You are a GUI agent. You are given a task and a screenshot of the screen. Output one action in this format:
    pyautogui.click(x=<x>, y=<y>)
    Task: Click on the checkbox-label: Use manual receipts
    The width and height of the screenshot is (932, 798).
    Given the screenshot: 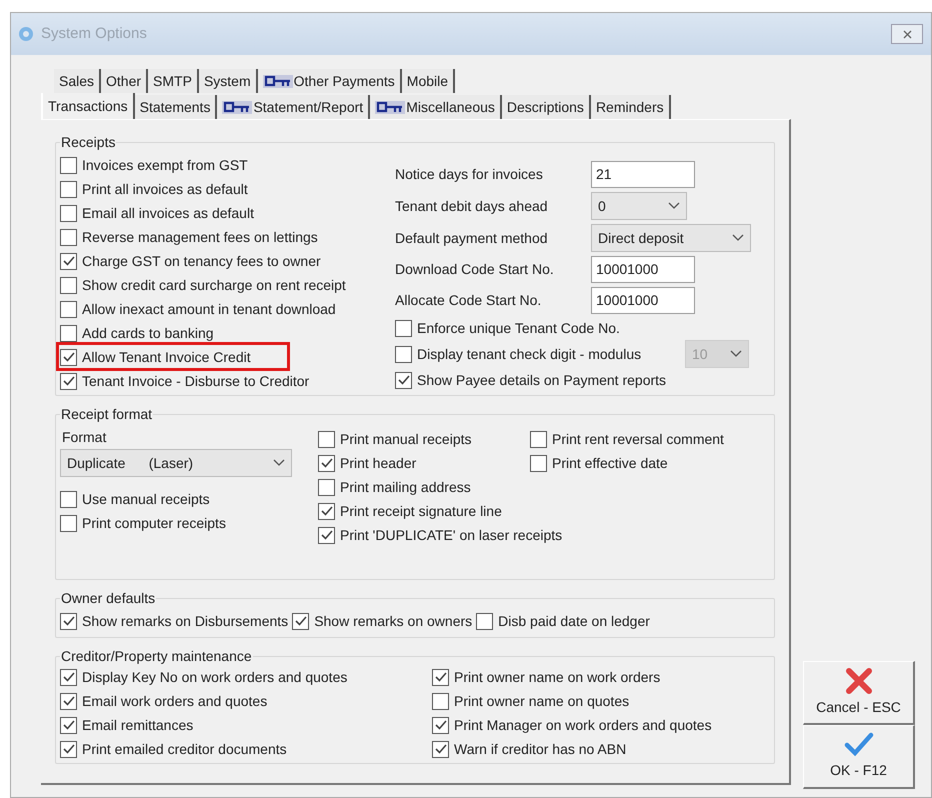 What is the action you would take?
    pyautogui.click(x=146, y=499)
    